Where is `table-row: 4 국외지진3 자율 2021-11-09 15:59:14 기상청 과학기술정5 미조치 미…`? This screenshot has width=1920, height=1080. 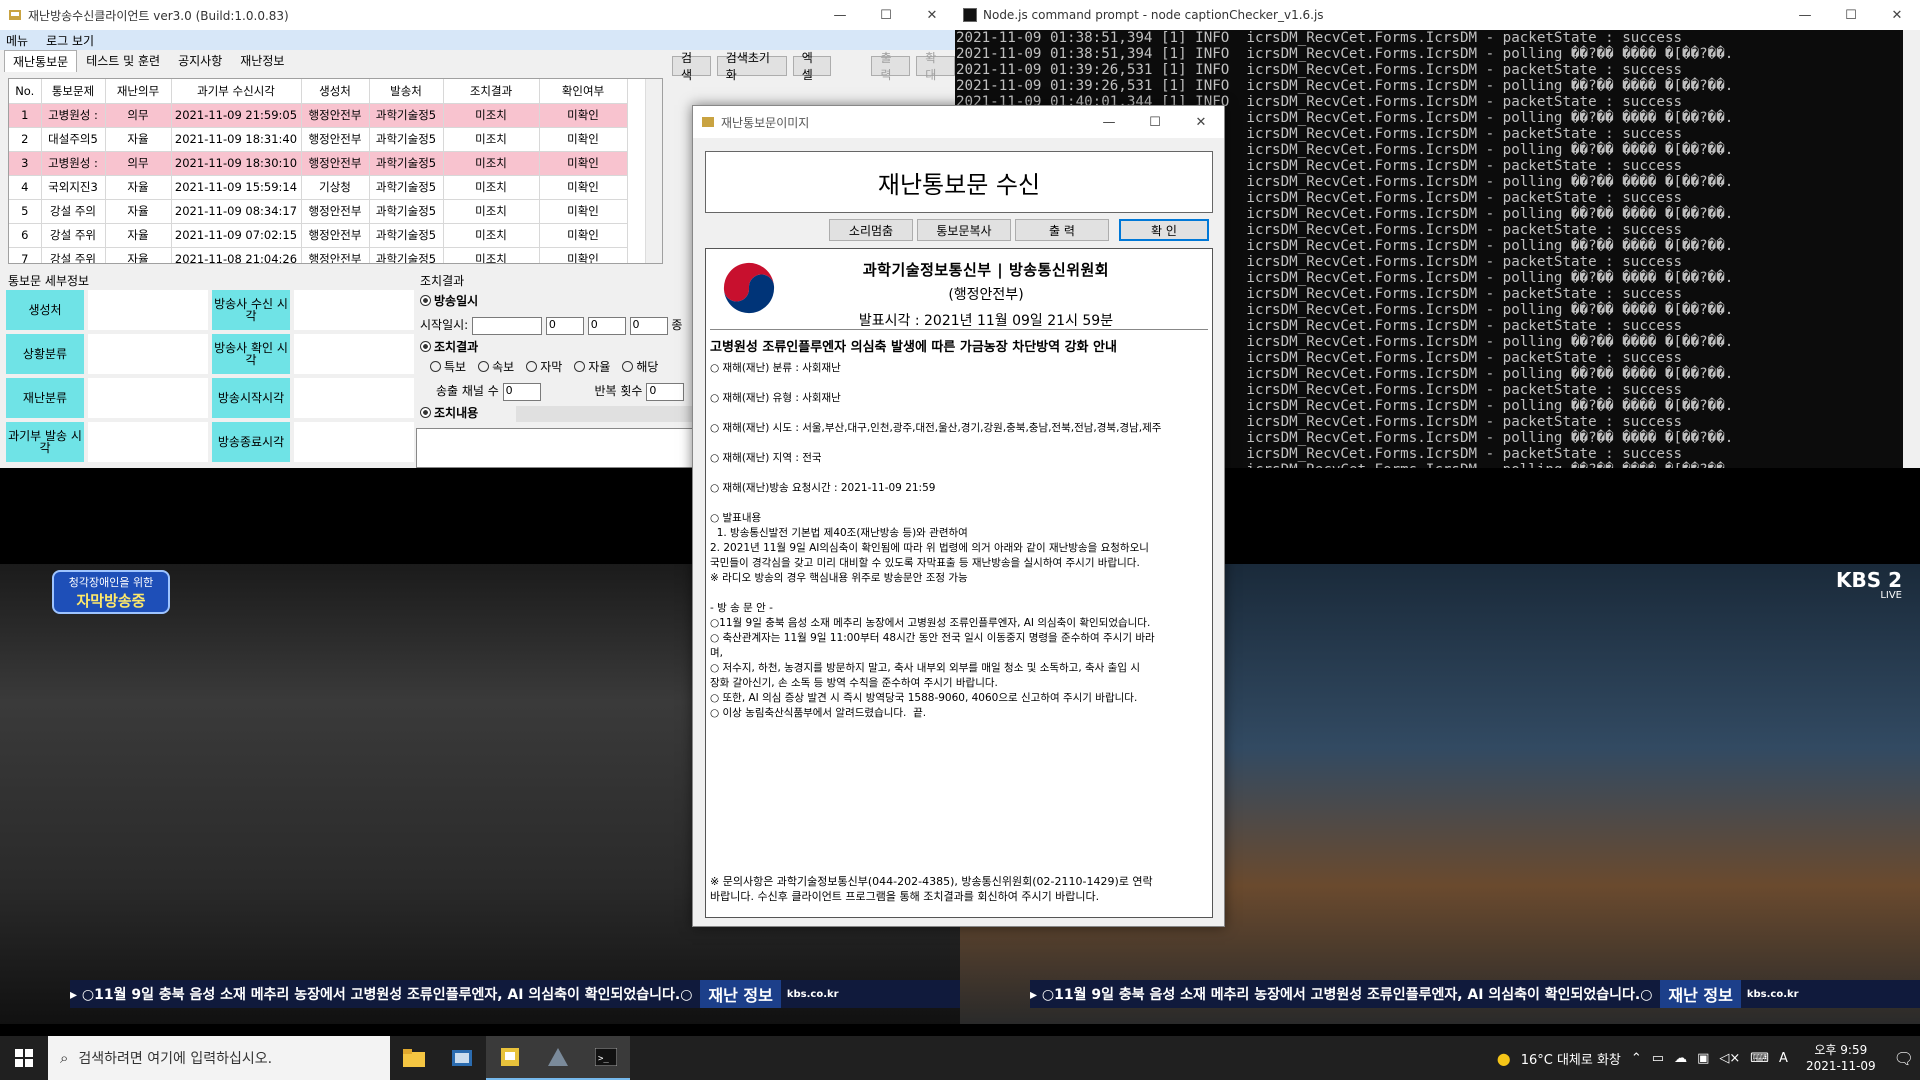 table-row: 4 국외지진3 자율 2021-11-09 15:59:14 기상청 과학기술정5 미조치 미… is located at coordinates (318, 187).